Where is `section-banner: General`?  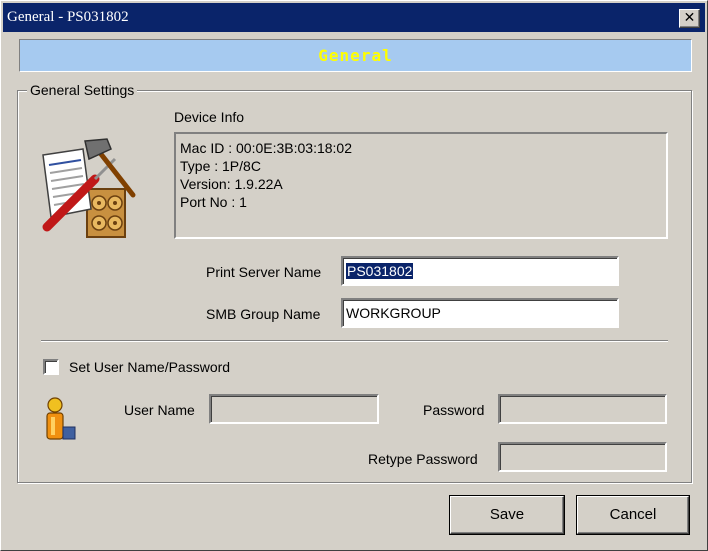
section-banner: General is located at coordinates (355, 55).